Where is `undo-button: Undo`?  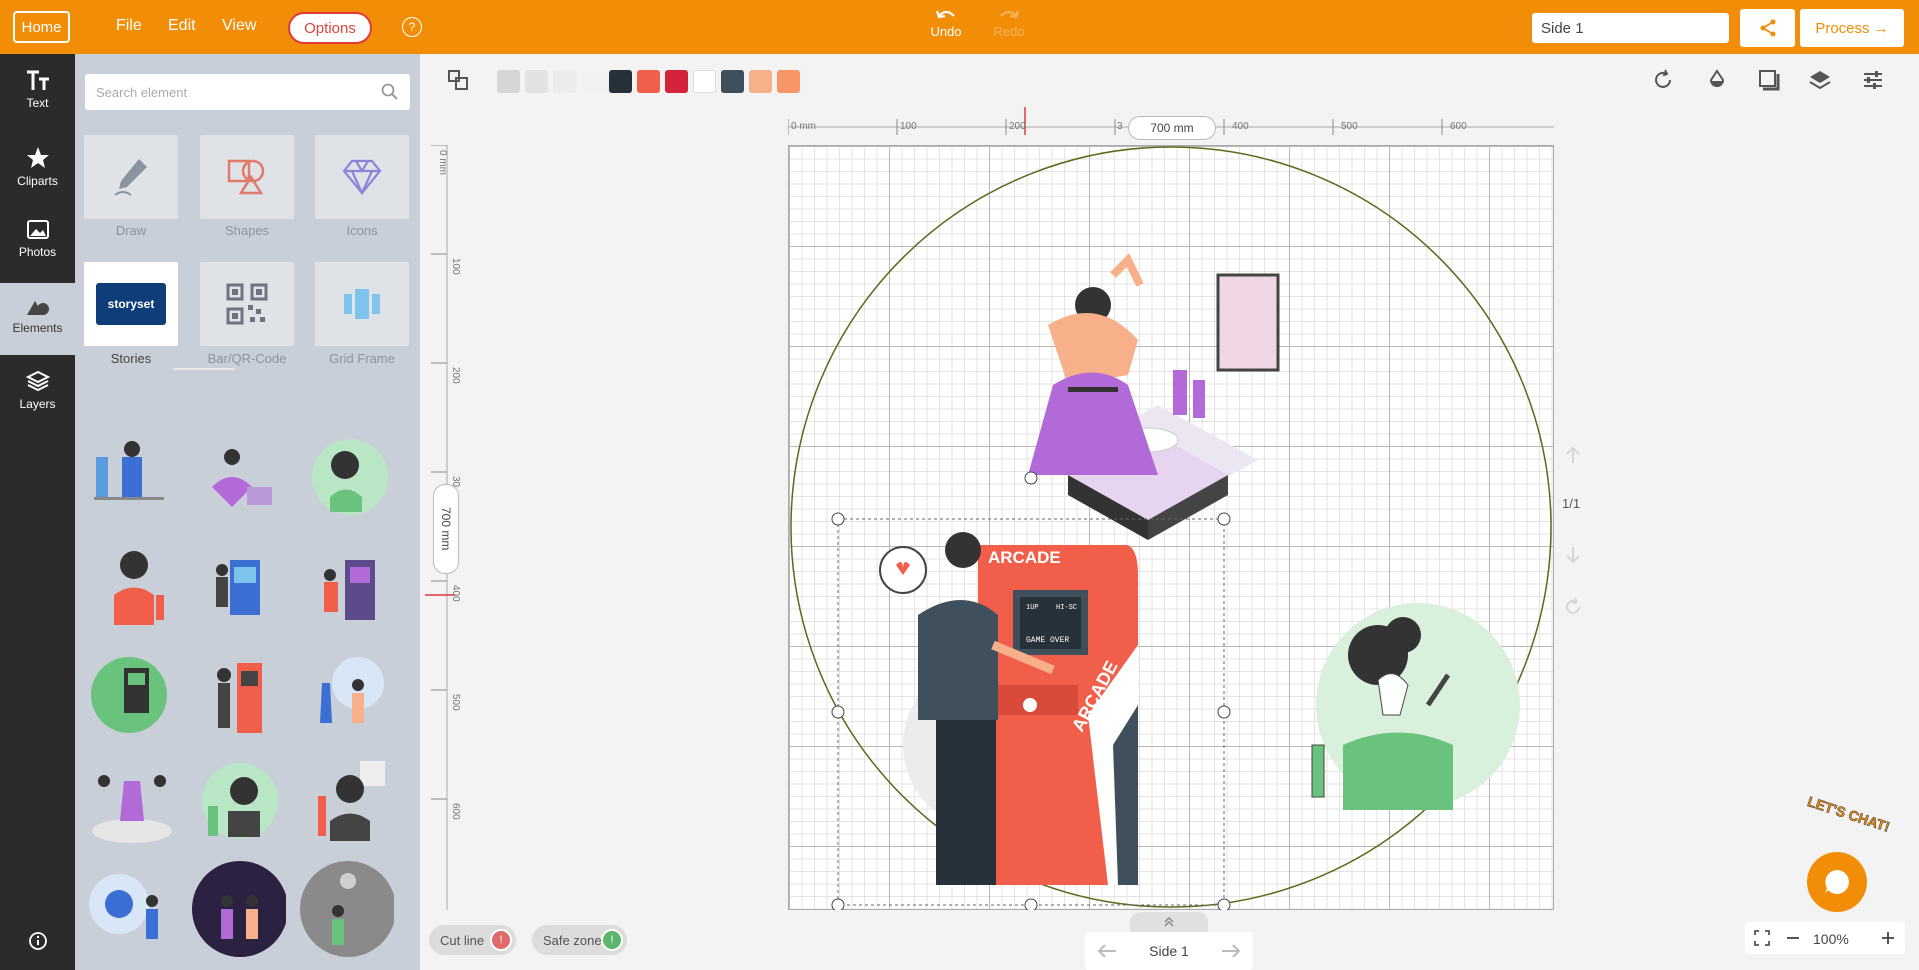
undo-button: Undo is located at coordinates (946, 23).